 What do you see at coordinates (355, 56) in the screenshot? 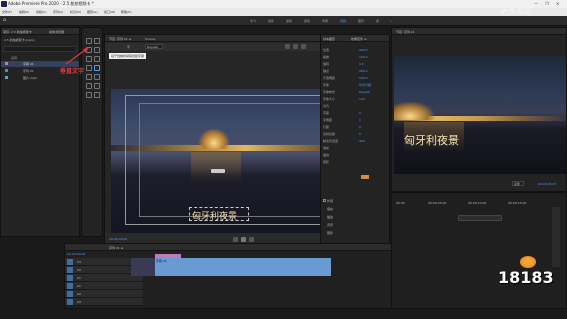
I see `property-row: 缩放 100.0` at bounding box center [355, 56].